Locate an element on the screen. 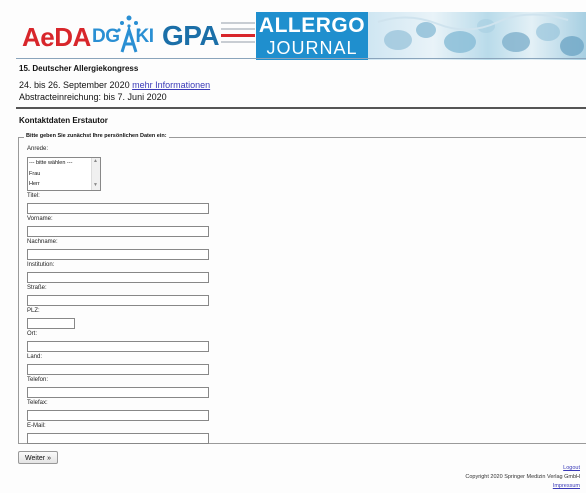  strasse-input is located at coordinates (118, 300).